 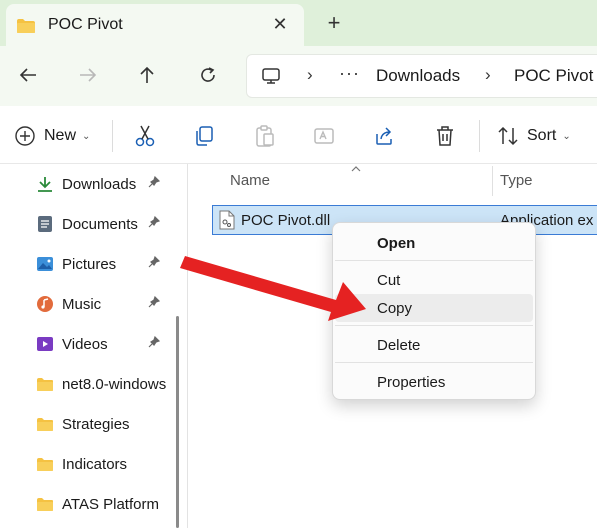 I want to click on sort-button: Sort ⌄, so click(x=534, y=136).